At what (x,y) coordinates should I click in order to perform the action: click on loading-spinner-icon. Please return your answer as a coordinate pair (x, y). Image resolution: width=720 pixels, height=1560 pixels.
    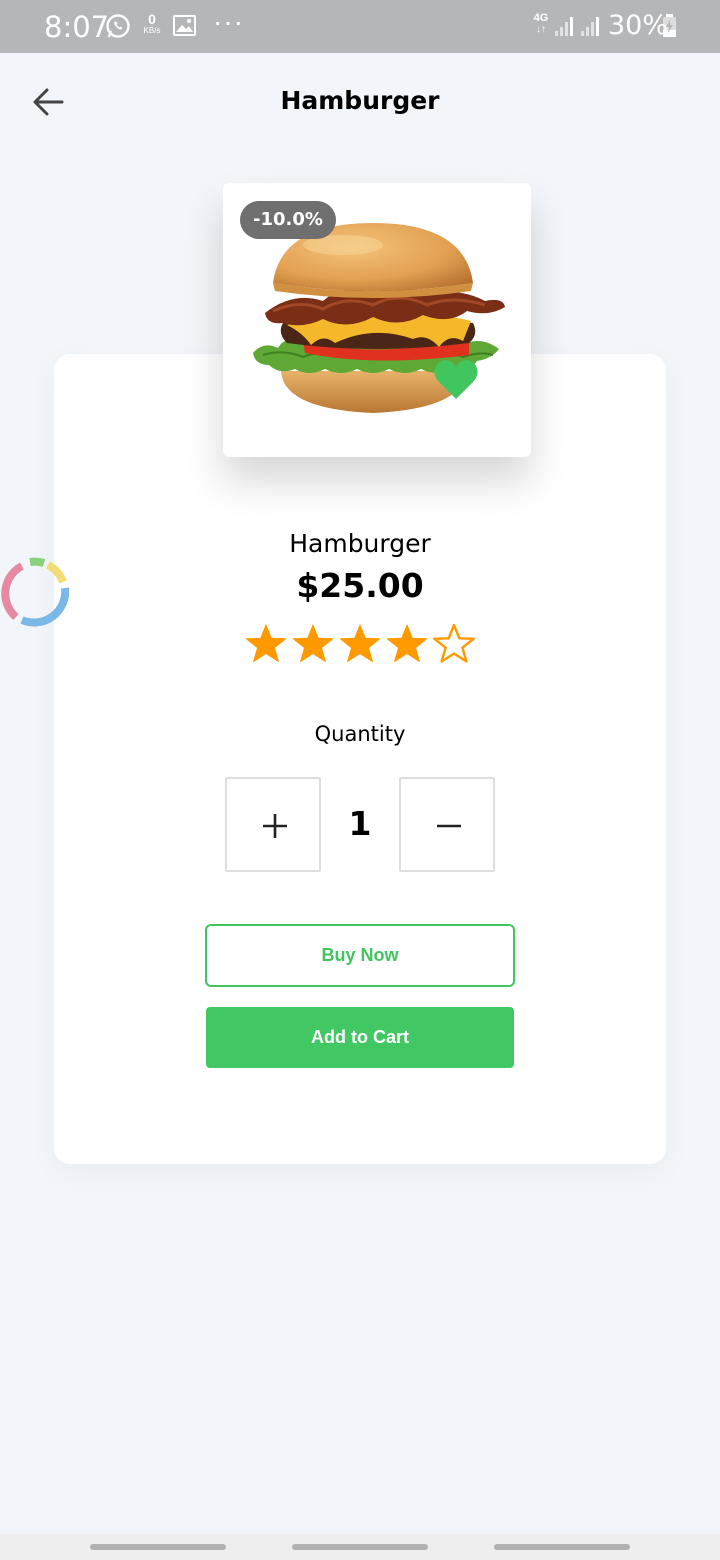
    Looking at the image, I should click on (35, 592).